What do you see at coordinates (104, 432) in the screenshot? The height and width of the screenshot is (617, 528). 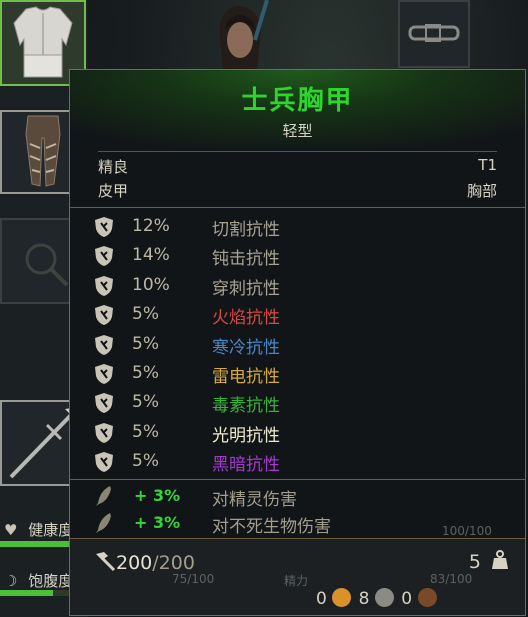 I see `light-shield-icon` at bounding box center [104, 432].